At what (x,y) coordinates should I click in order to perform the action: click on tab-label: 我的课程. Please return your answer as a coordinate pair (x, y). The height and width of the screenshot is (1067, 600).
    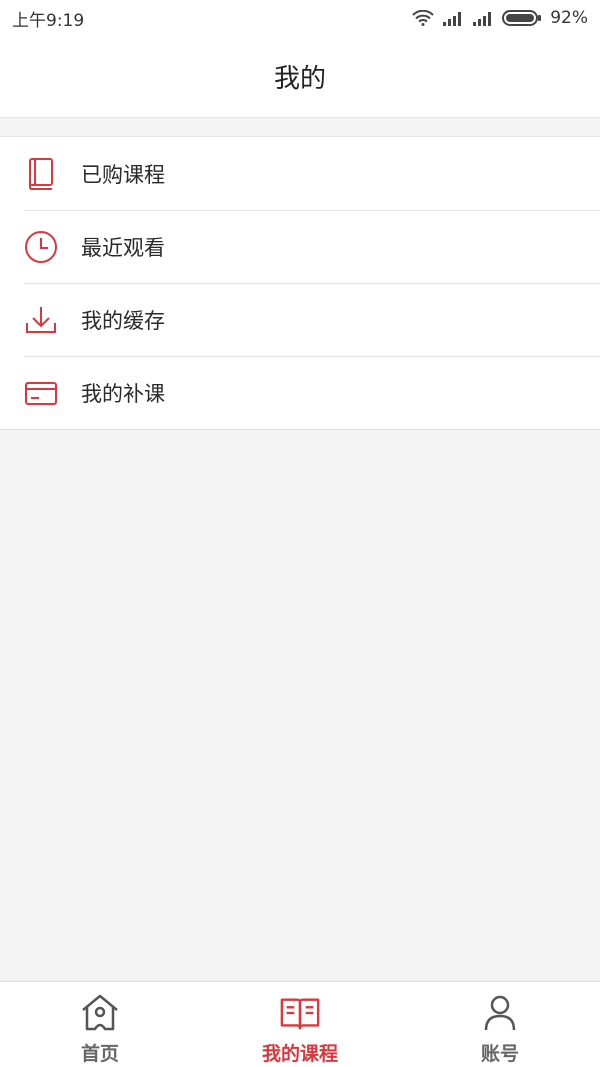
    Looking at the image, I should click on (299, 1054).